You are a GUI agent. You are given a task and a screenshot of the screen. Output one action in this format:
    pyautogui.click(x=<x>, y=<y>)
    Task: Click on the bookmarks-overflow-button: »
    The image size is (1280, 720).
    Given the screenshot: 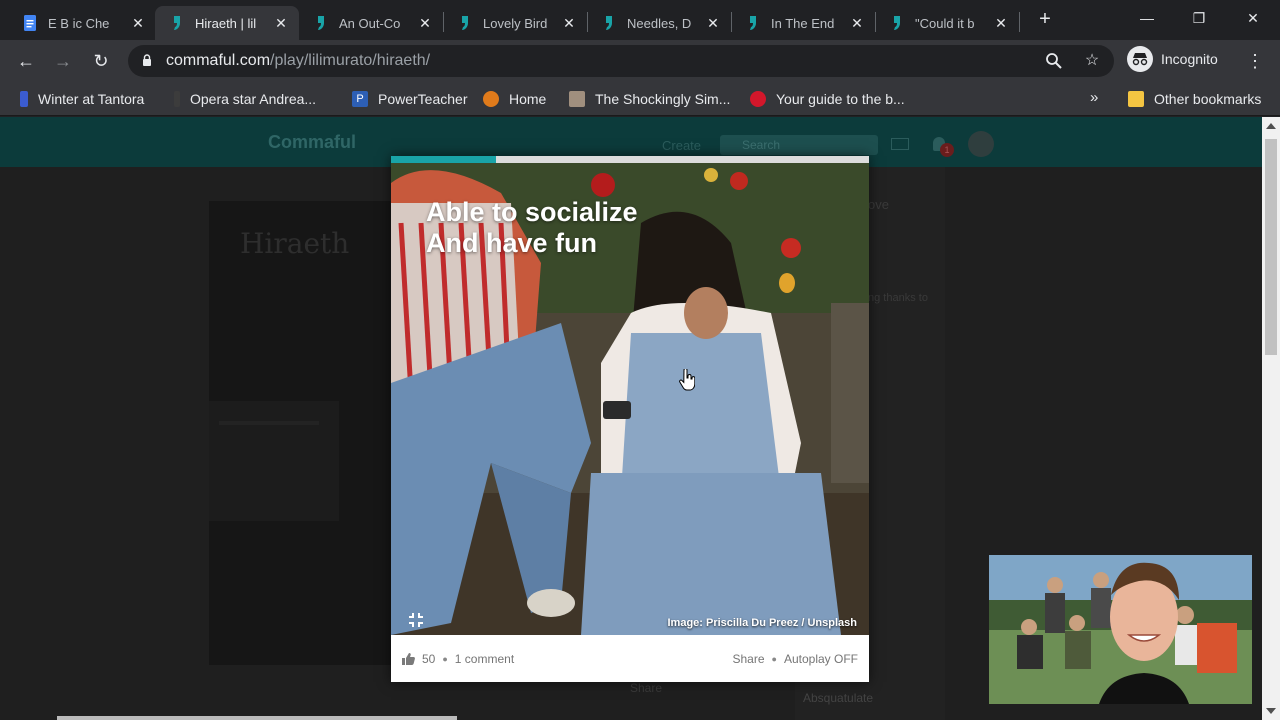 What is the action you would take?
    pyautogui.click(x=1094, y=97)
    